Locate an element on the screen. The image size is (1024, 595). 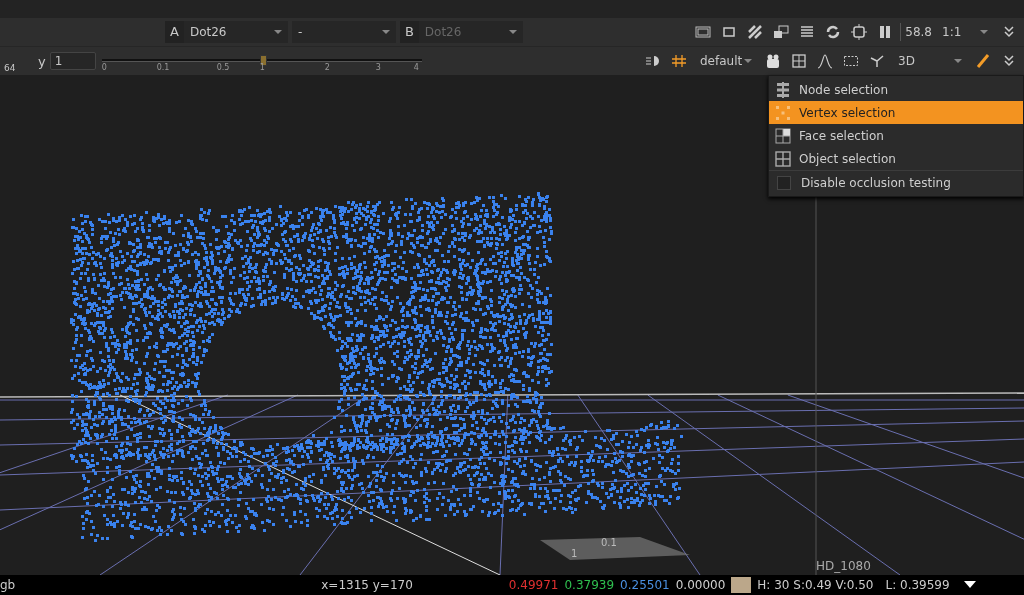
format-label: HD_1080 is located at coordinates (843, 566).